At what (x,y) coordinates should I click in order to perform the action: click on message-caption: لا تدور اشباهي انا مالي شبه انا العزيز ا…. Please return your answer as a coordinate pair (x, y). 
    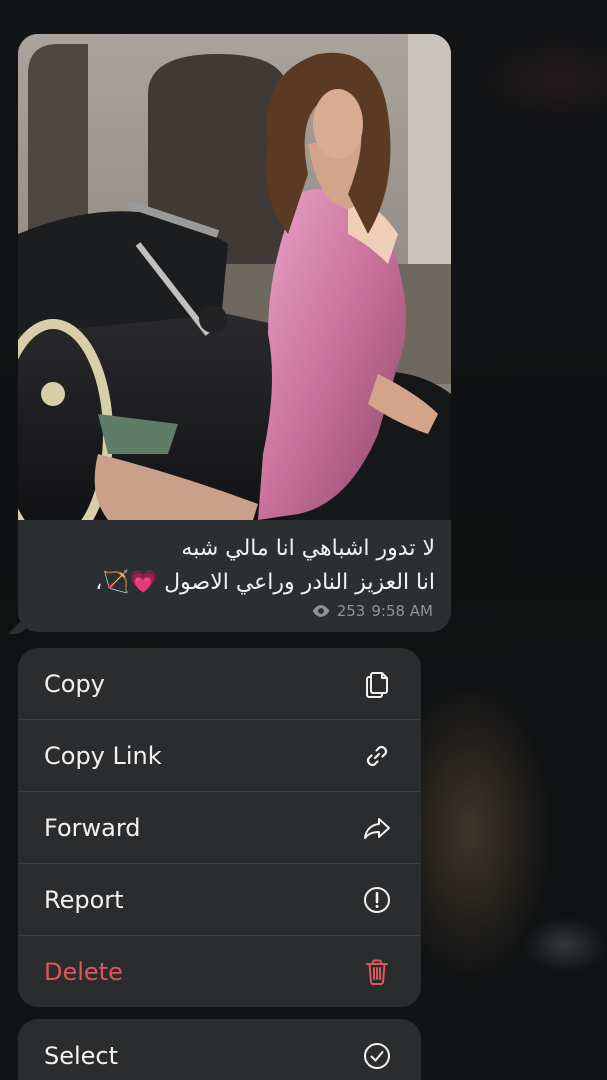
    Looking at the image, I should click on (231, 566).